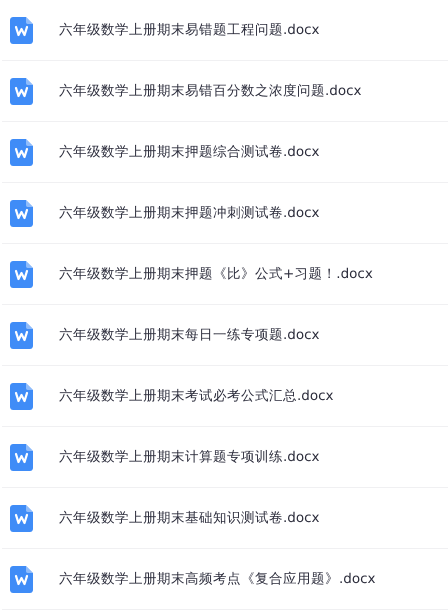 Image resolution: width=448 pixels, height=612 pixels. I want to click on file-row: 六年级数学上册期末押题冲刺测试卷.docx, so click(225, 213).